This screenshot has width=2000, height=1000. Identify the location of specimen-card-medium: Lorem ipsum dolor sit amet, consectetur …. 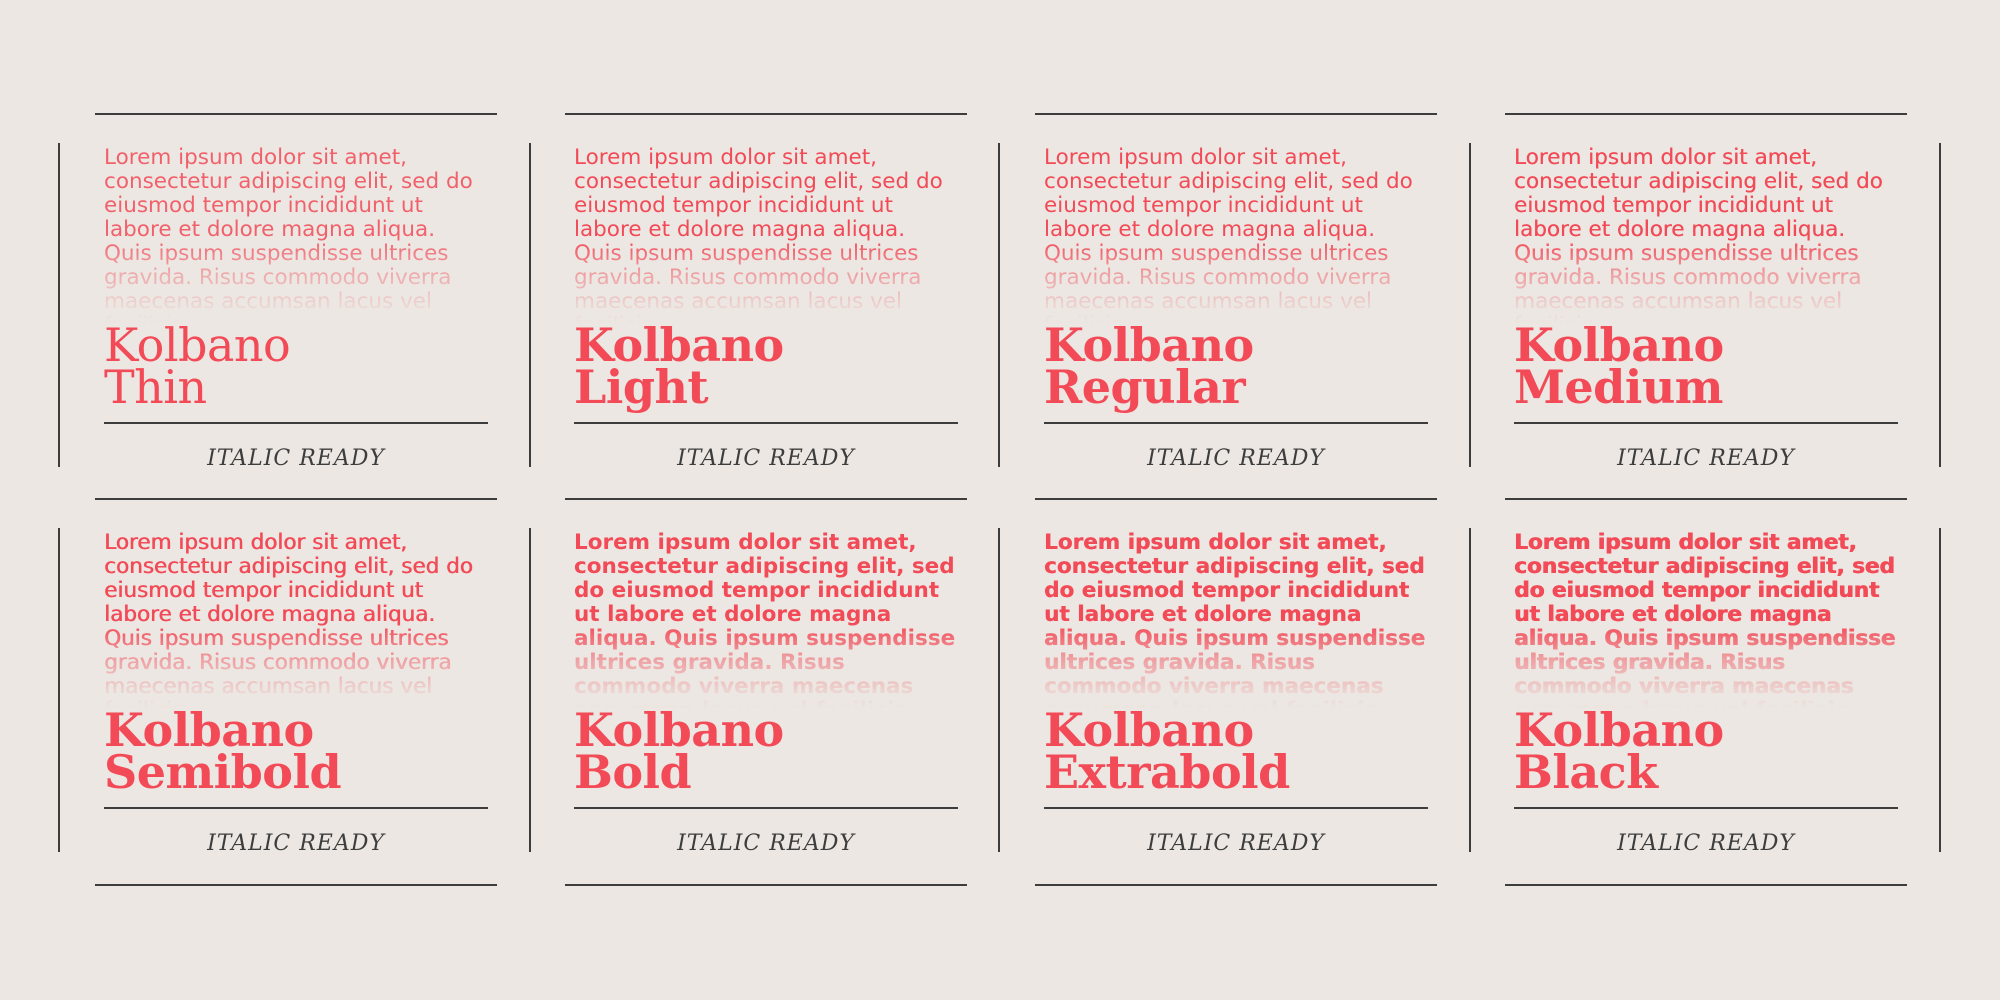
(1706, 326).